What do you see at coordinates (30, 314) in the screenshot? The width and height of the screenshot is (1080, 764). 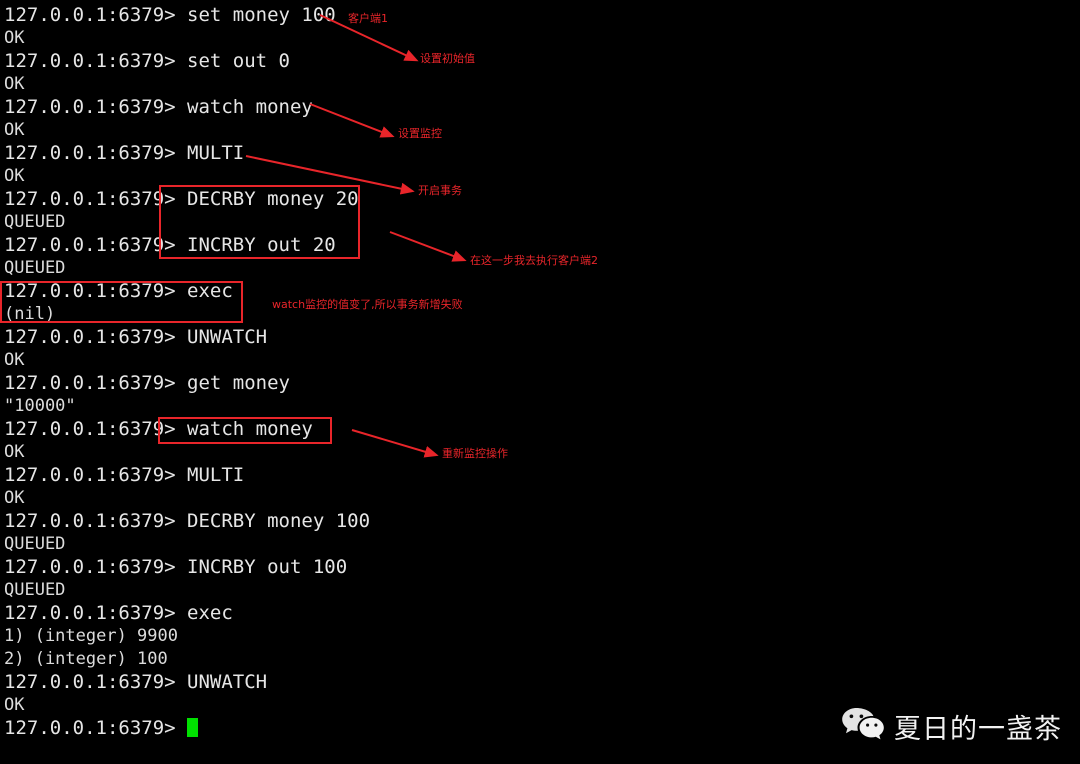 I see `terminal-output-text: (nil)` at bounding box center [30, 314].